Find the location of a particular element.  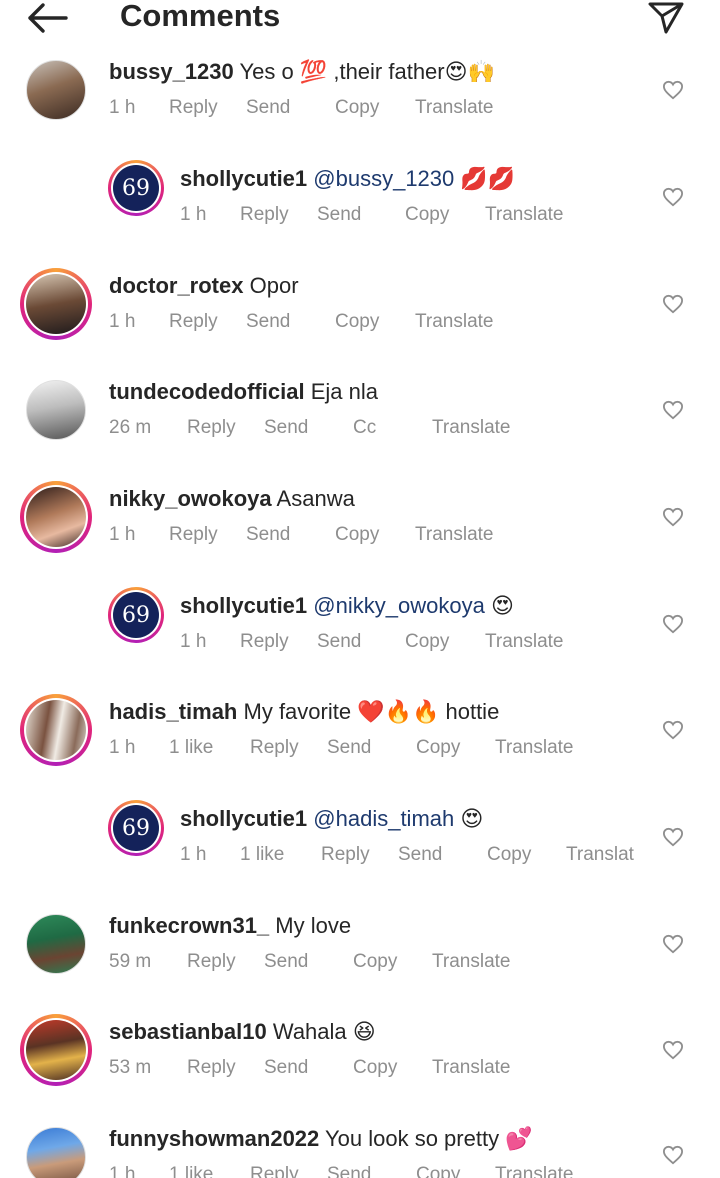

comment-username: doctor_rotex is located at coordinates (176, 285).